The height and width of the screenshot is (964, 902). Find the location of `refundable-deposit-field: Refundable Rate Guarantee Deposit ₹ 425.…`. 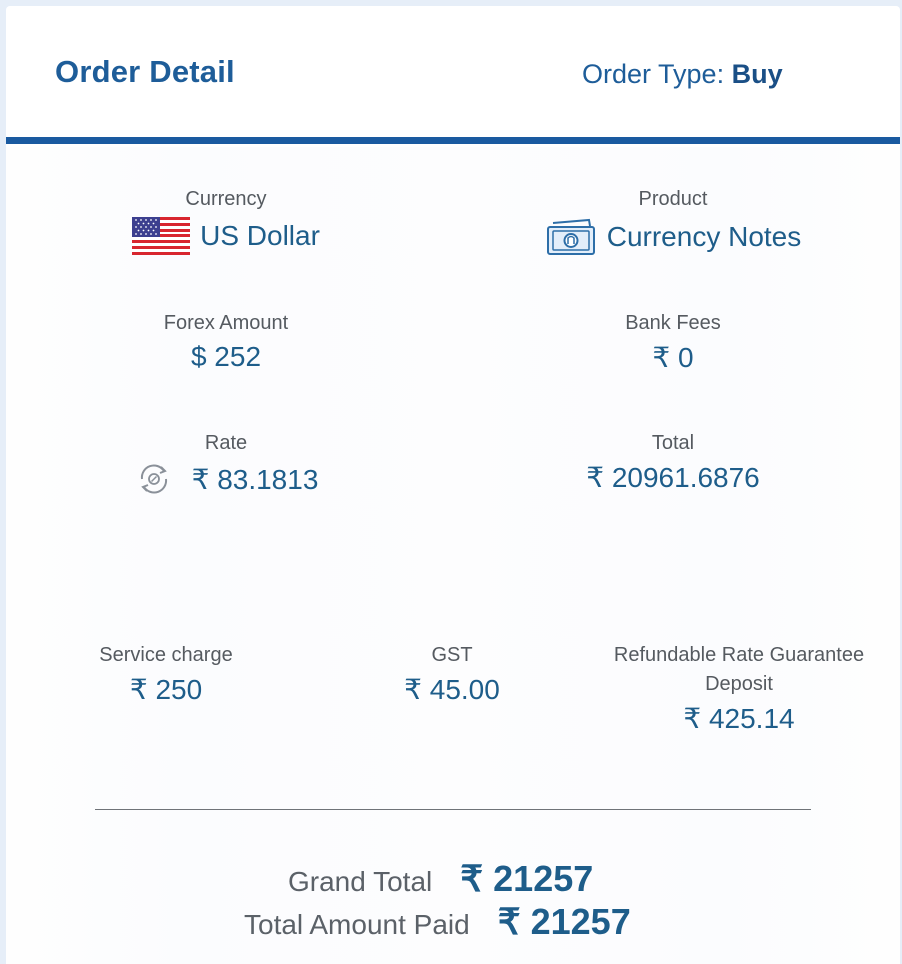

refundable-deposit-field: Refundable Rate Guarantee Deposit ₹ 425.… is located at coordinates (739, 689).